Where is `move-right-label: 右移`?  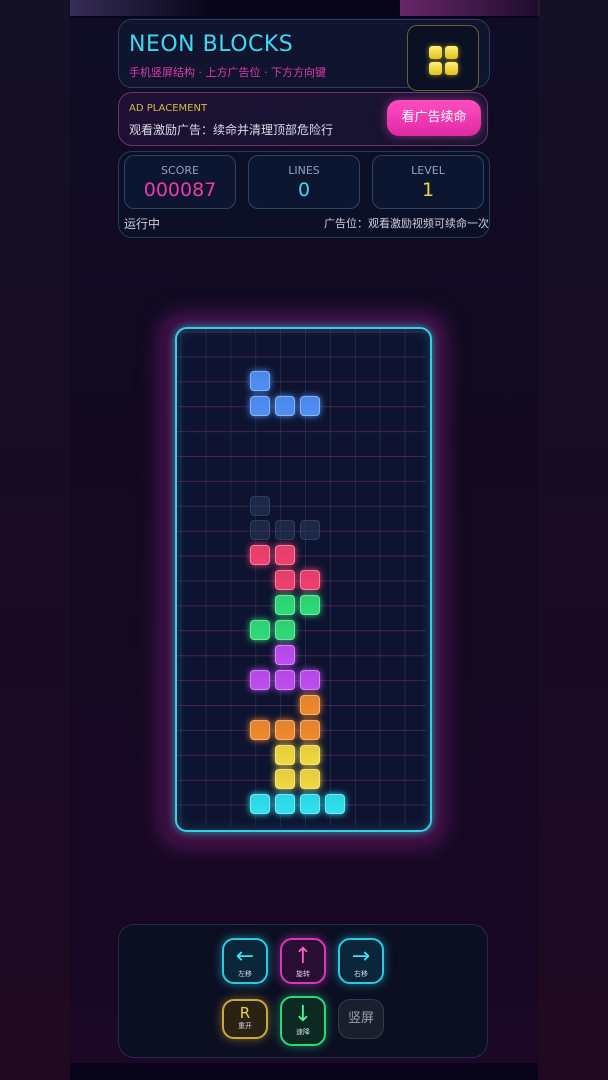 move-right-label: 右移 is located at coordinates (361, 974).